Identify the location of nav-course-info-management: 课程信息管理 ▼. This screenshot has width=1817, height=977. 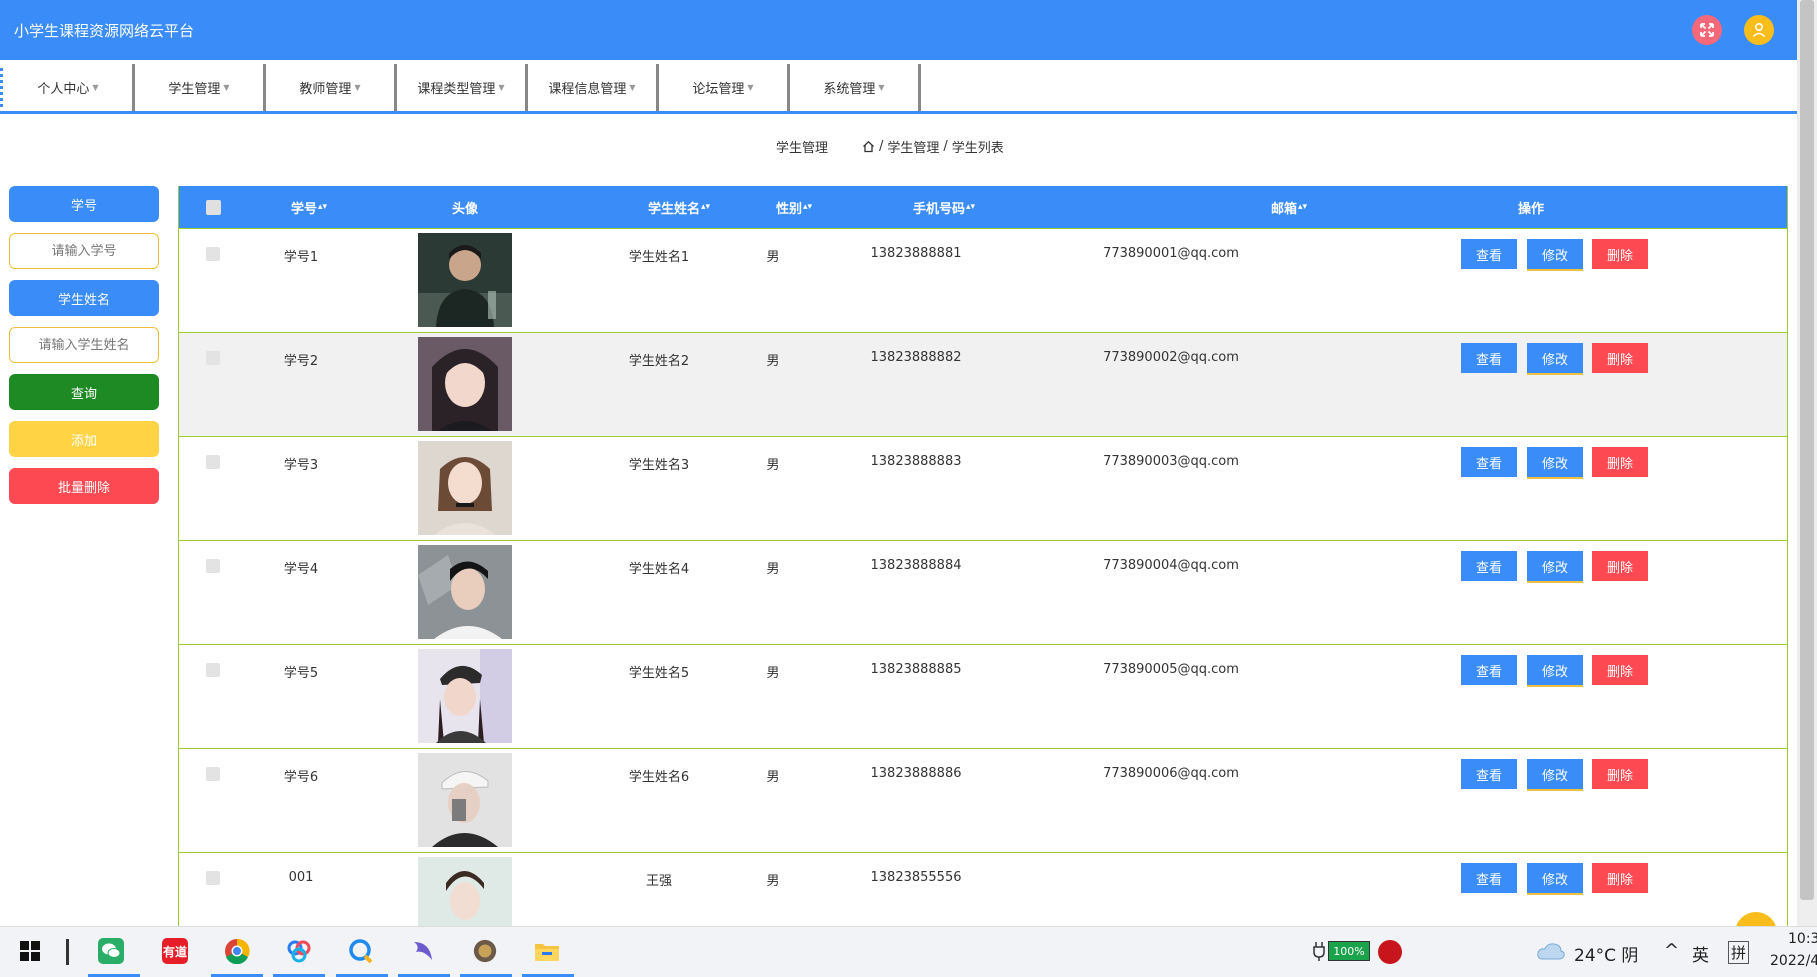
(593, 87).